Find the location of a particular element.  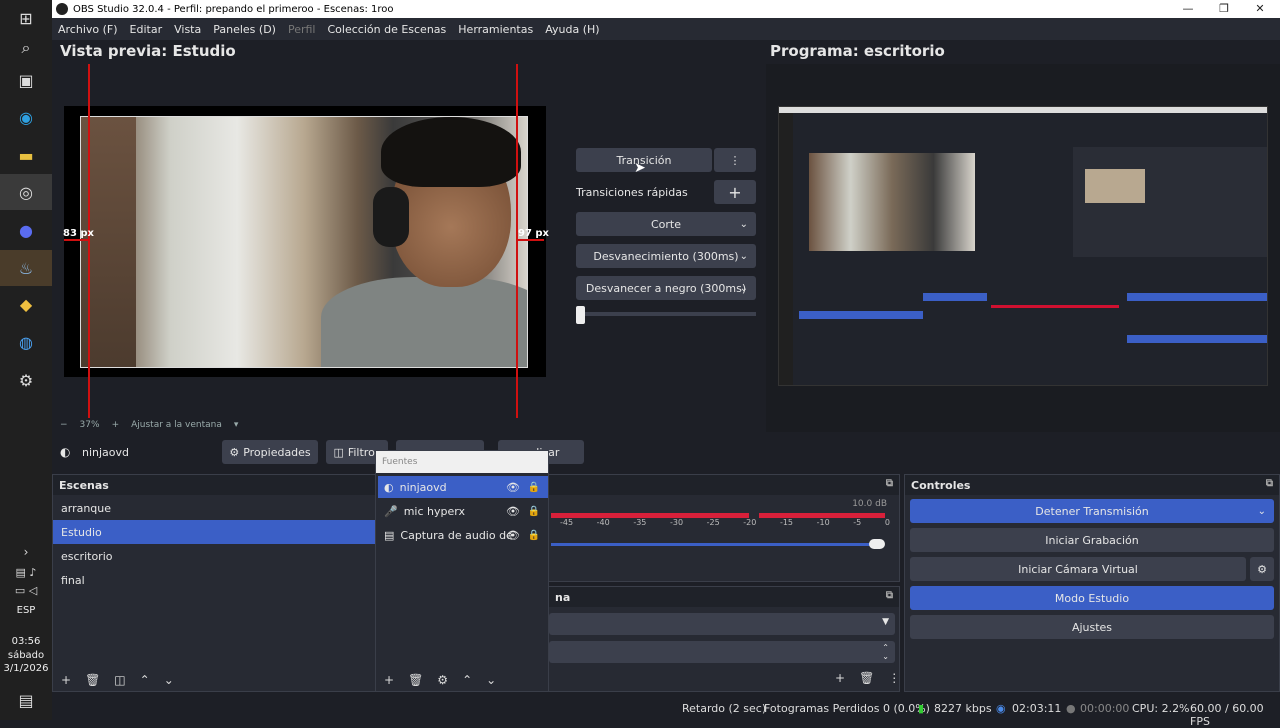

source-item-ninjaovd: ◐ ninjaovd 👁 🔒 is located at coordinates (463, 487).